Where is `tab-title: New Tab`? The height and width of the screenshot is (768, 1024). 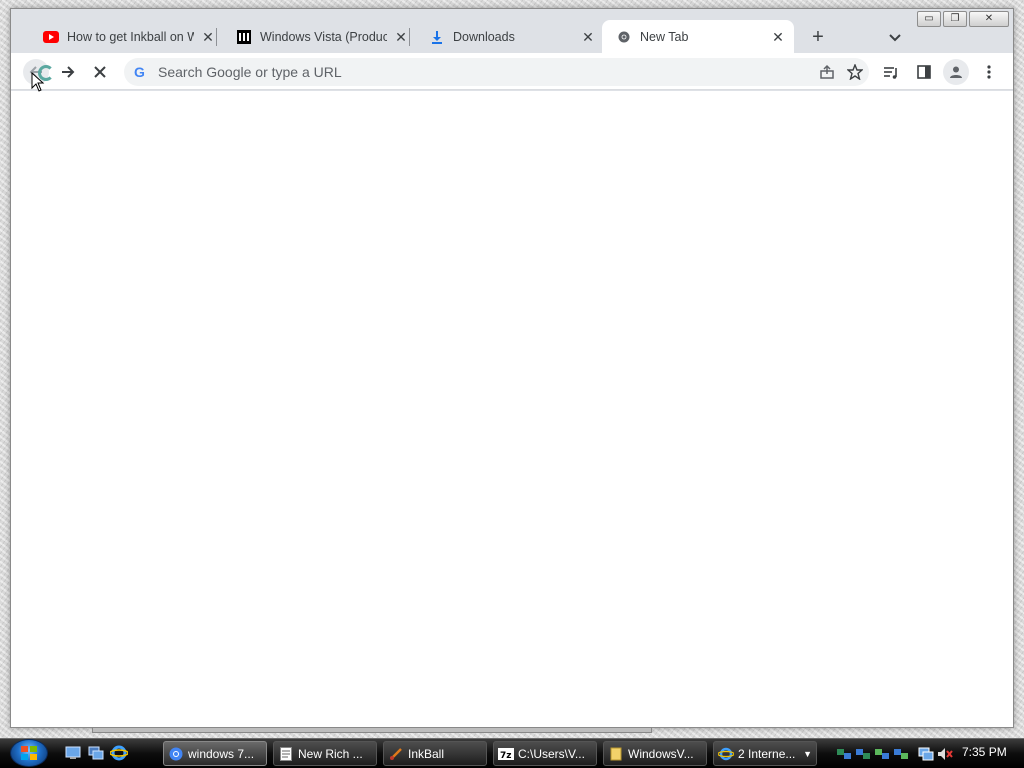
tab-title: New Tab is located at coordinates (664, 36).